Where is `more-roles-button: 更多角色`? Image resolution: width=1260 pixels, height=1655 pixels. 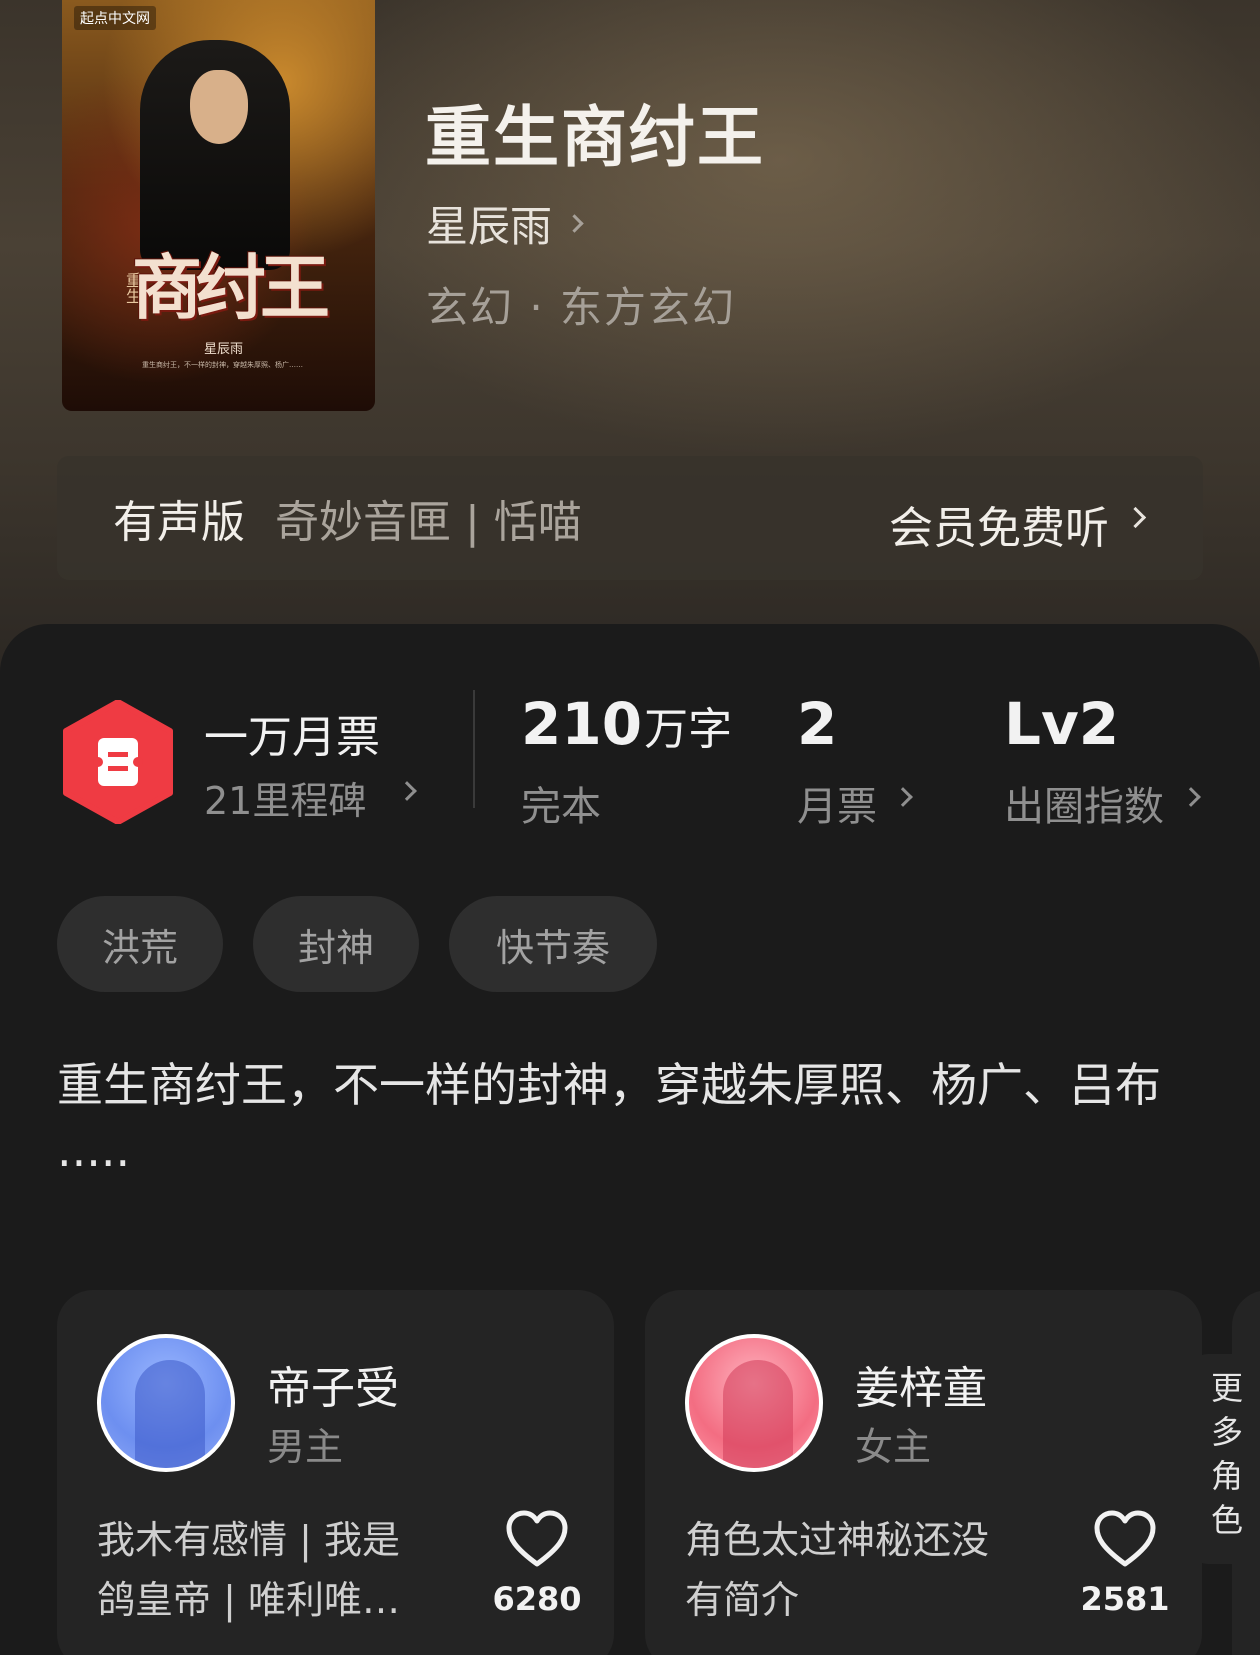 more-roles-button: 更多角色 is located at coordinates (1225, 1459).